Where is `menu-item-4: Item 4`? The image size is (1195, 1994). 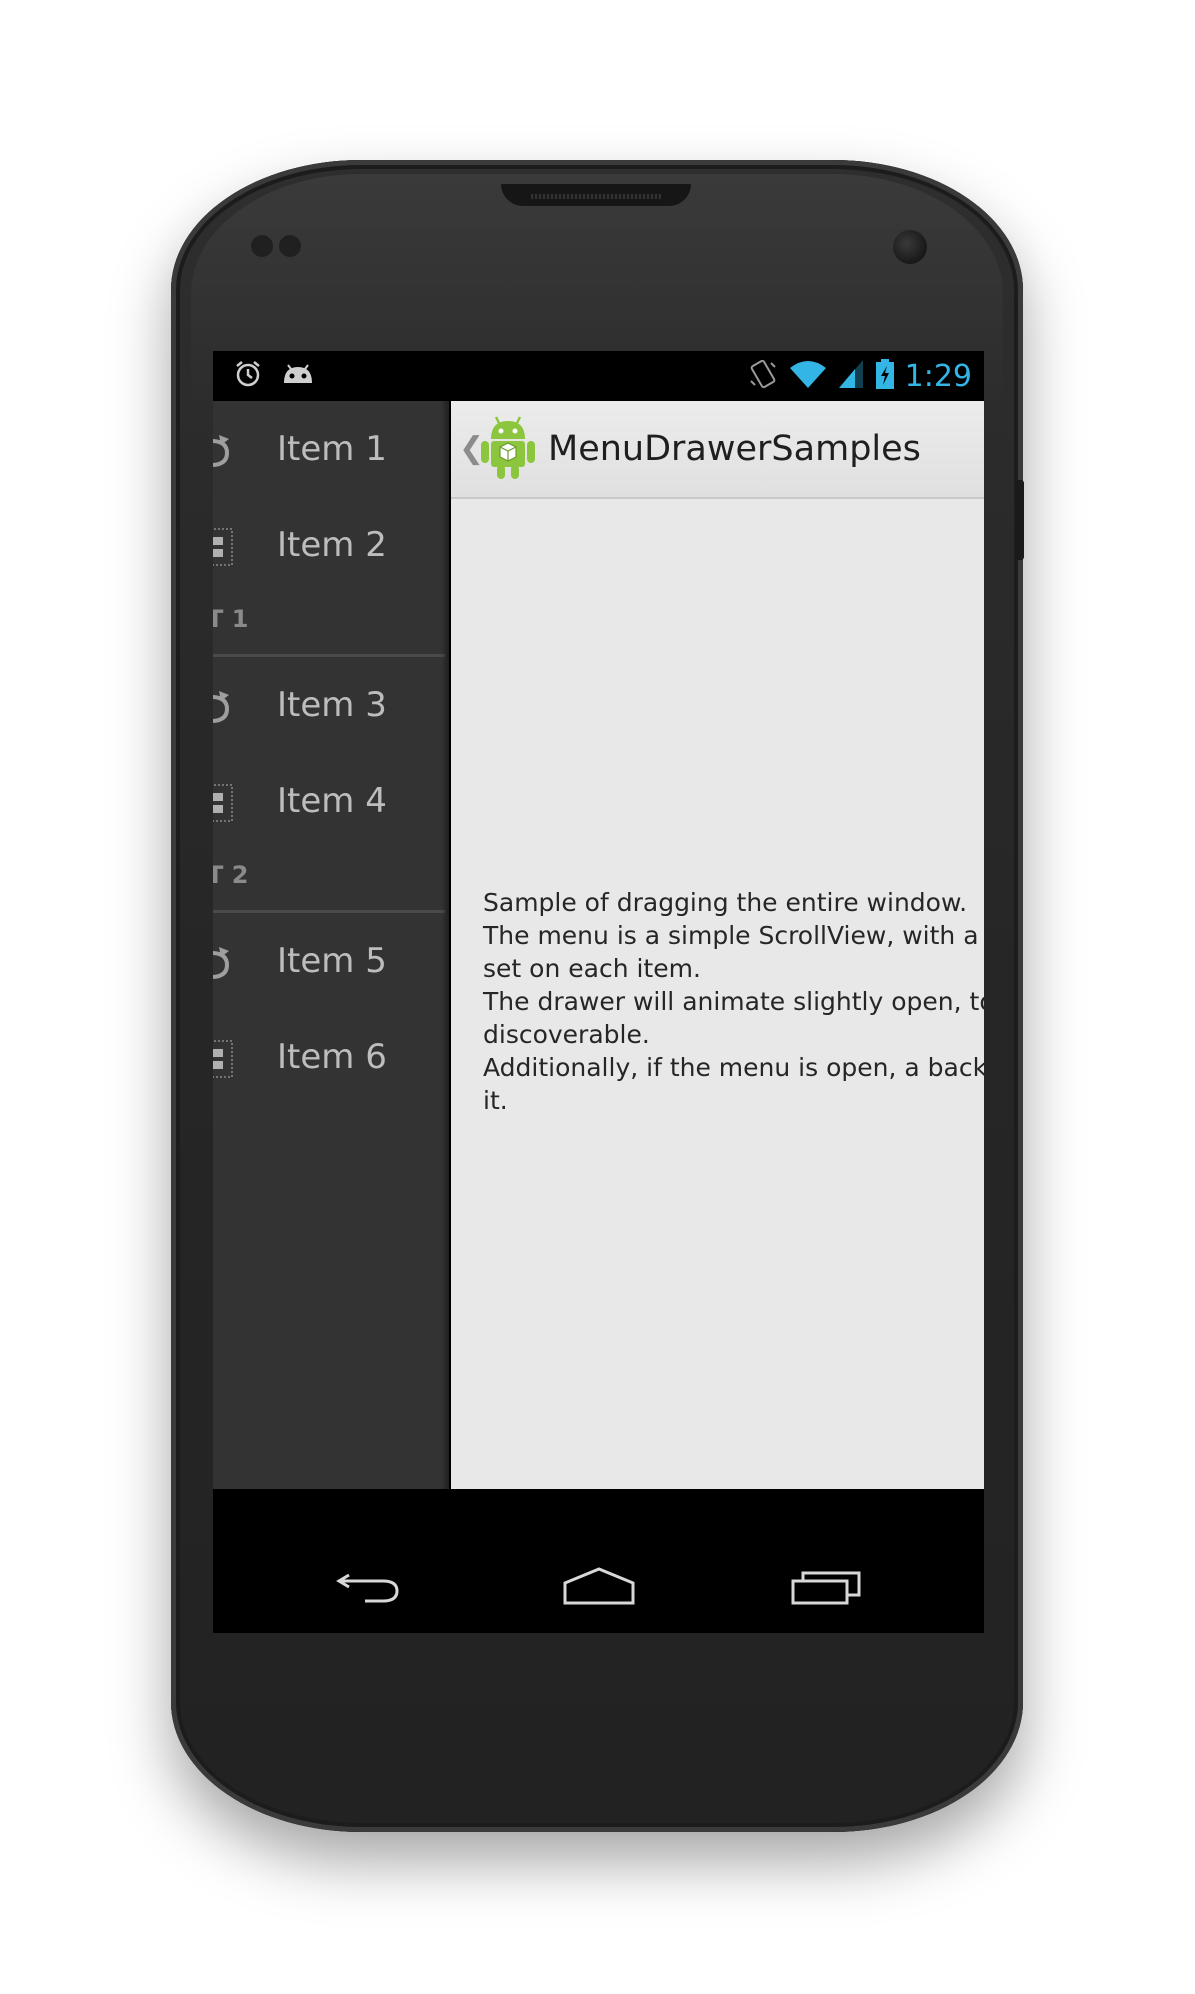
menu-item-4: Item 4 is located at coordinates (331, 801).